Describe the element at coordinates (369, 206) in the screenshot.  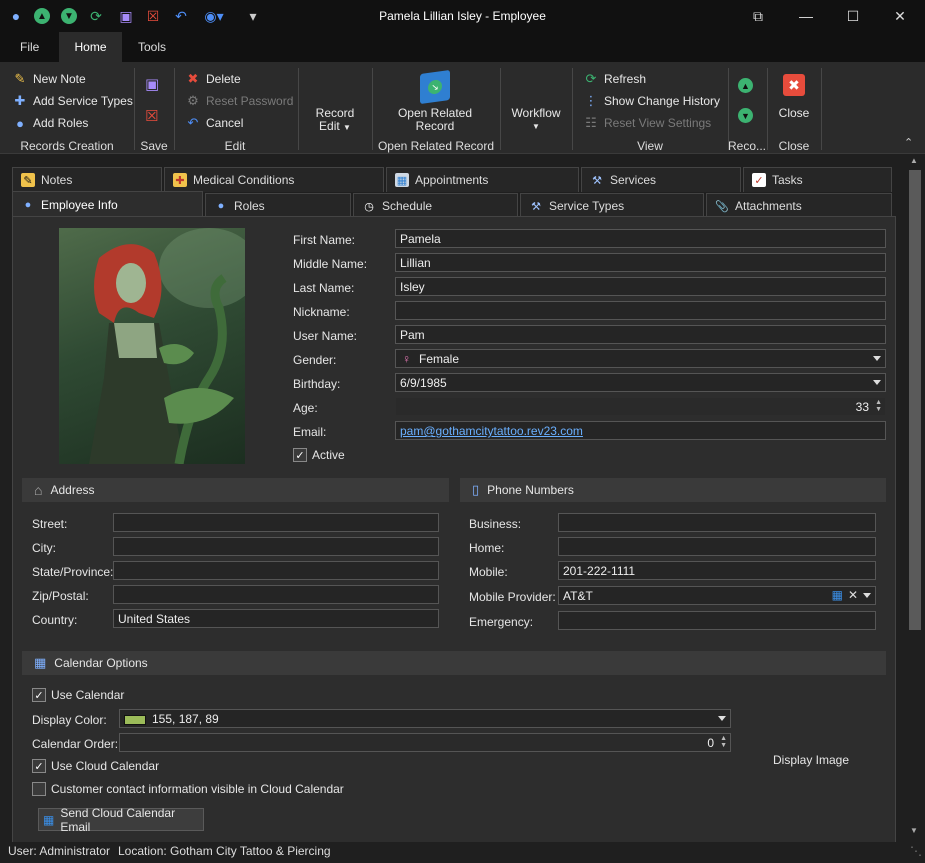
I see `clock-icon: ◷` at that location.